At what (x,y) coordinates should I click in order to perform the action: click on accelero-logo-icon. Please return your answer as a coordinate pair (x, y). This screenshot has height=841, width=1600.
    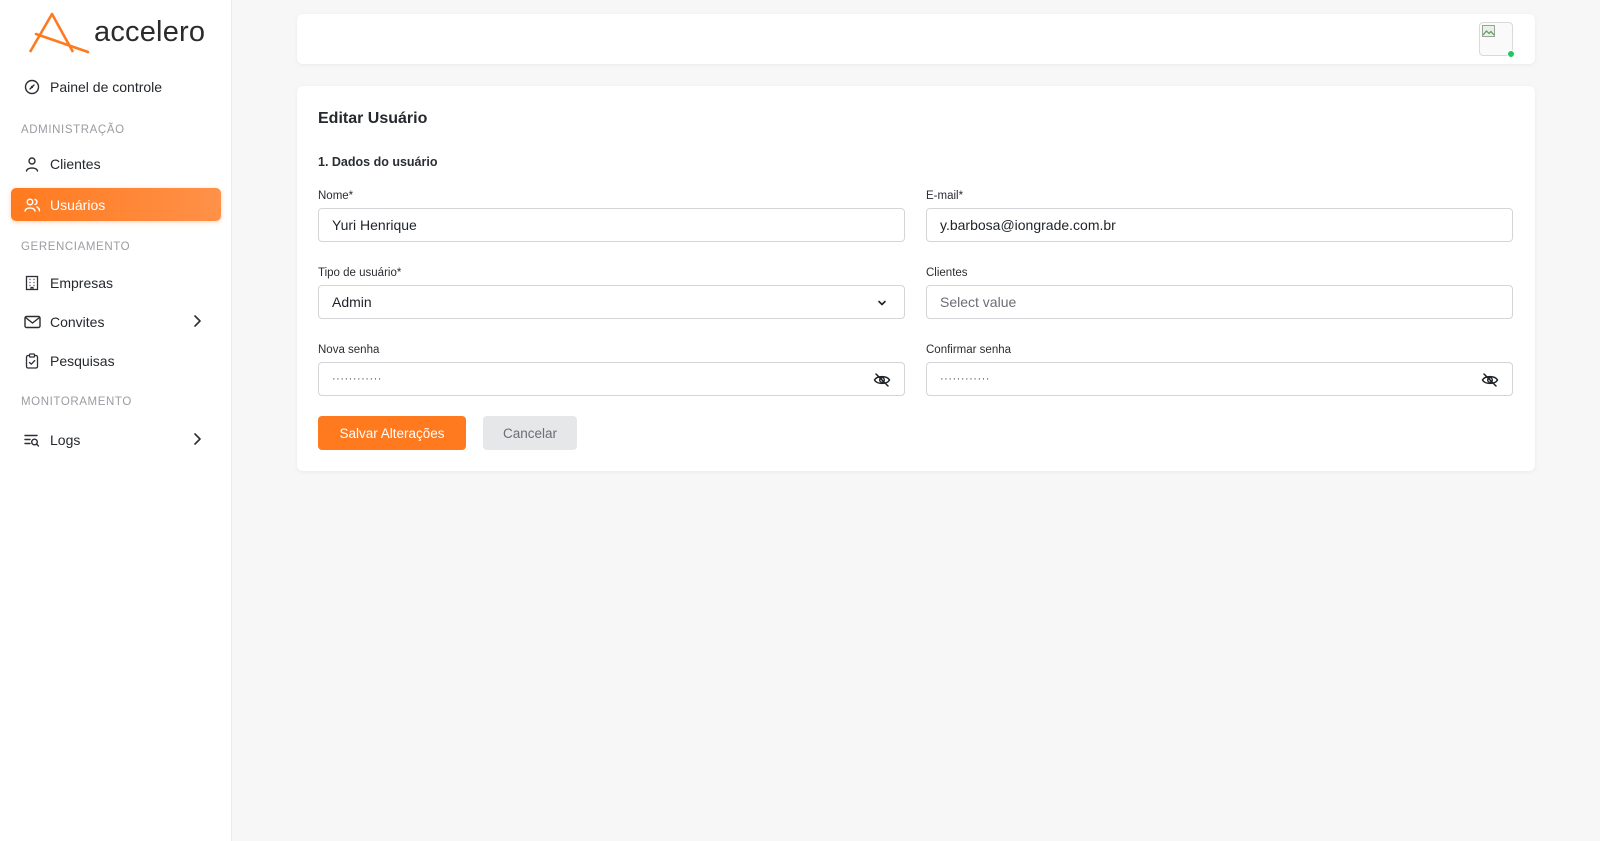
    Looking at the image, I should click on (59, 33).